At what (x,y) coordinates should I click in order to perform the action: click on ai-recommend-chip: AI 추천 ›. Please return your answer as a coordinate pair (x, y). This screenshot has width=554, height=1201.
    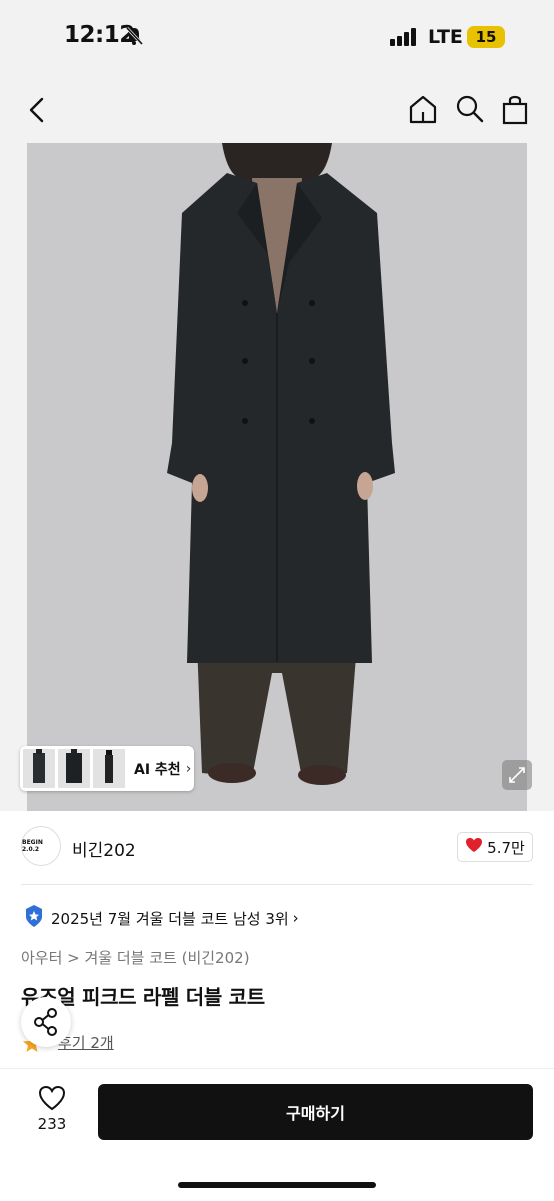
    Looking at the image, I should click on (107, 768).